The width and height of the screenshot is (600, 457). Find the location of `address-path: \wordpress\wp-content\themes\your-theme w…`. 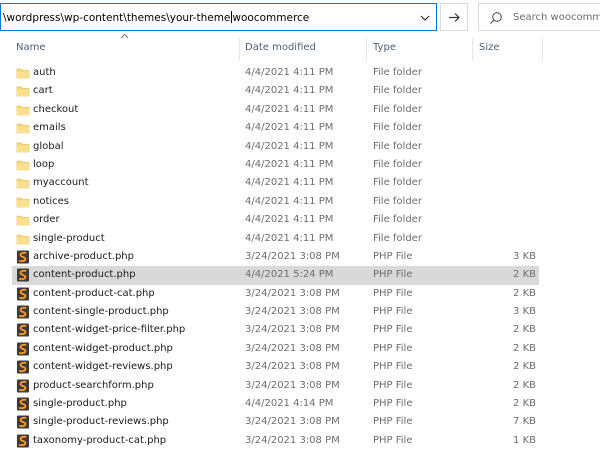

address-path: \wordpress\wp-content\themes\your-theme w… is located at coordinates (156, 17).